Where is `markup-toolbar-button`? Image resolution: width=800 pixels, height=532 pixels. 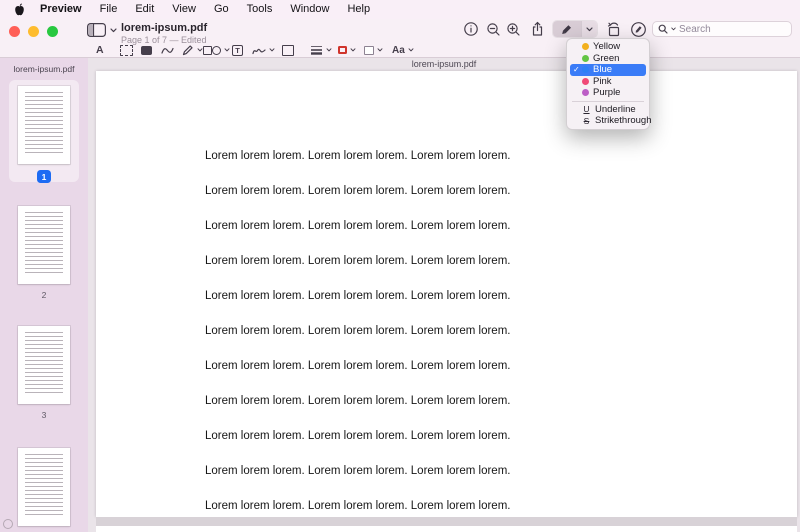
markup-toolbar-button is located at coordinates (638, 29).